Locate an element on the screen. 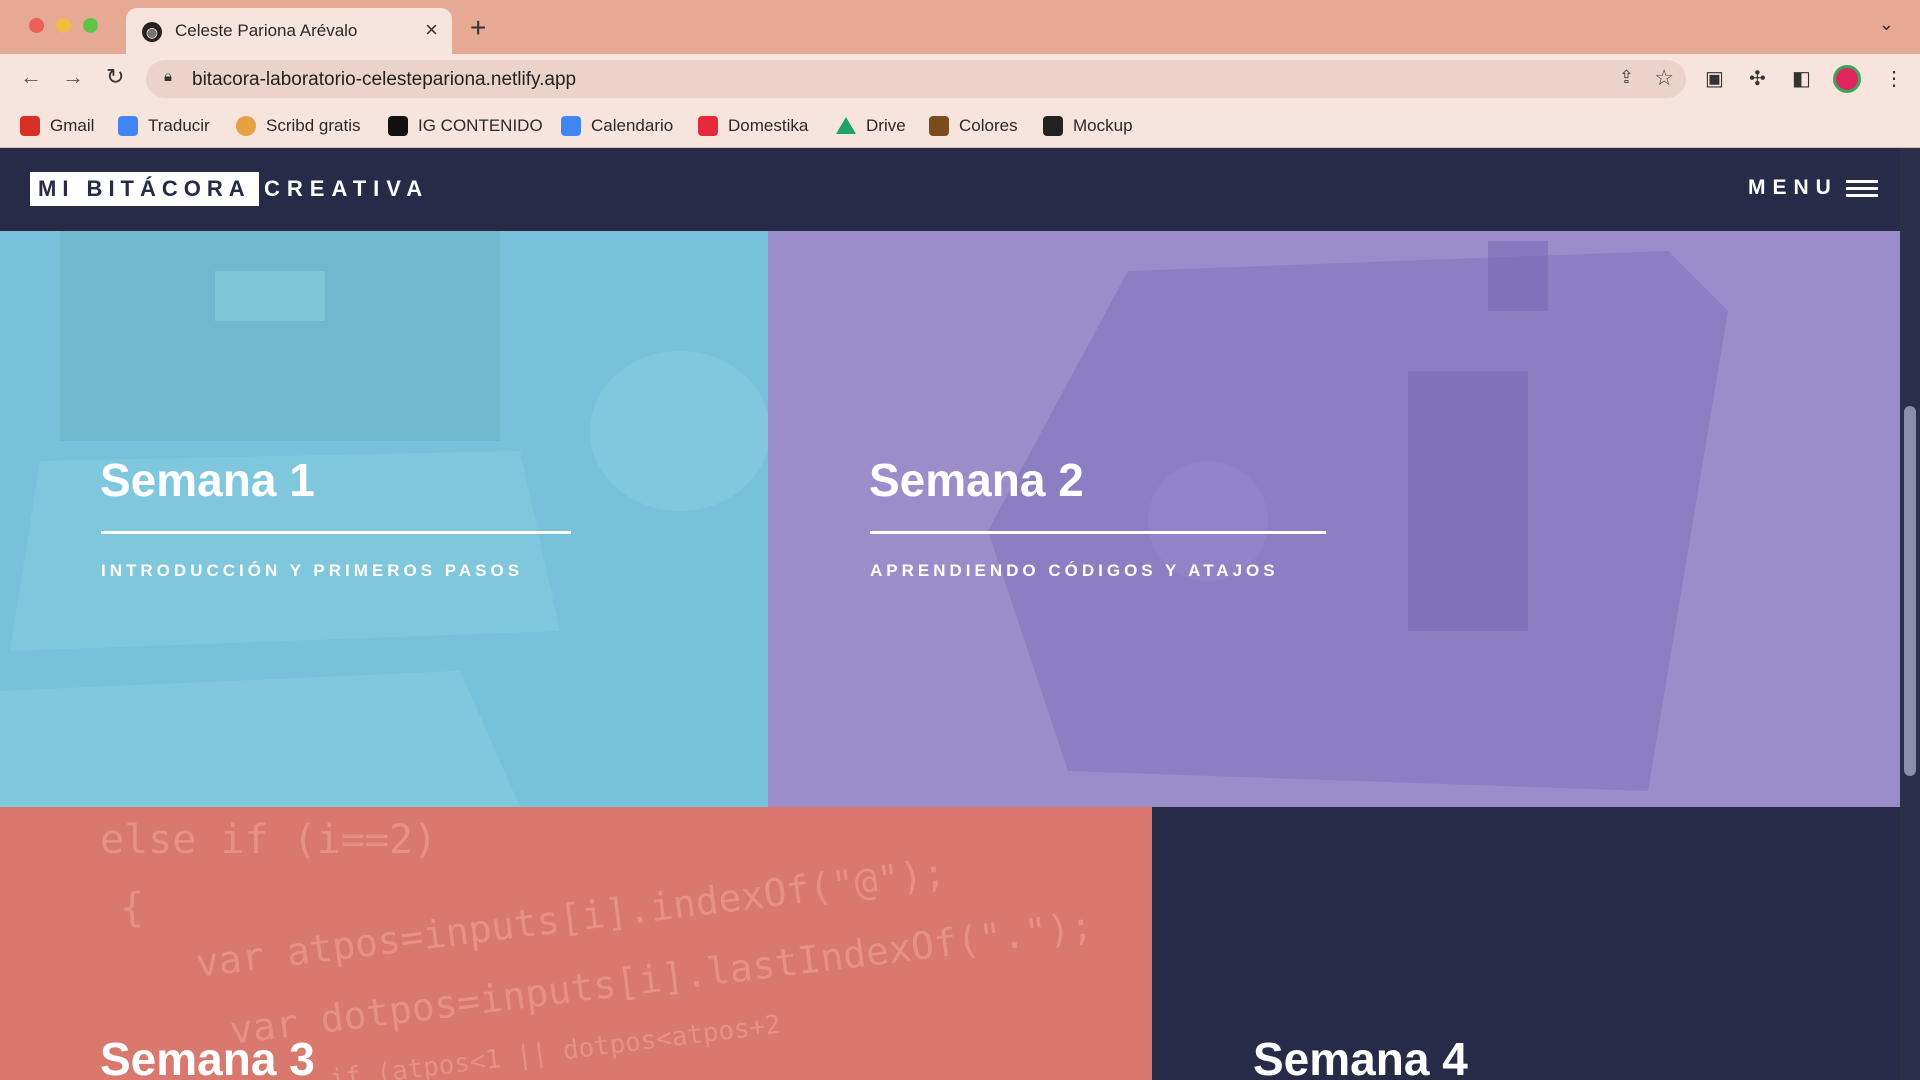  bookmark-label: IG CONTENIDO is located at coordinates (480, 125).